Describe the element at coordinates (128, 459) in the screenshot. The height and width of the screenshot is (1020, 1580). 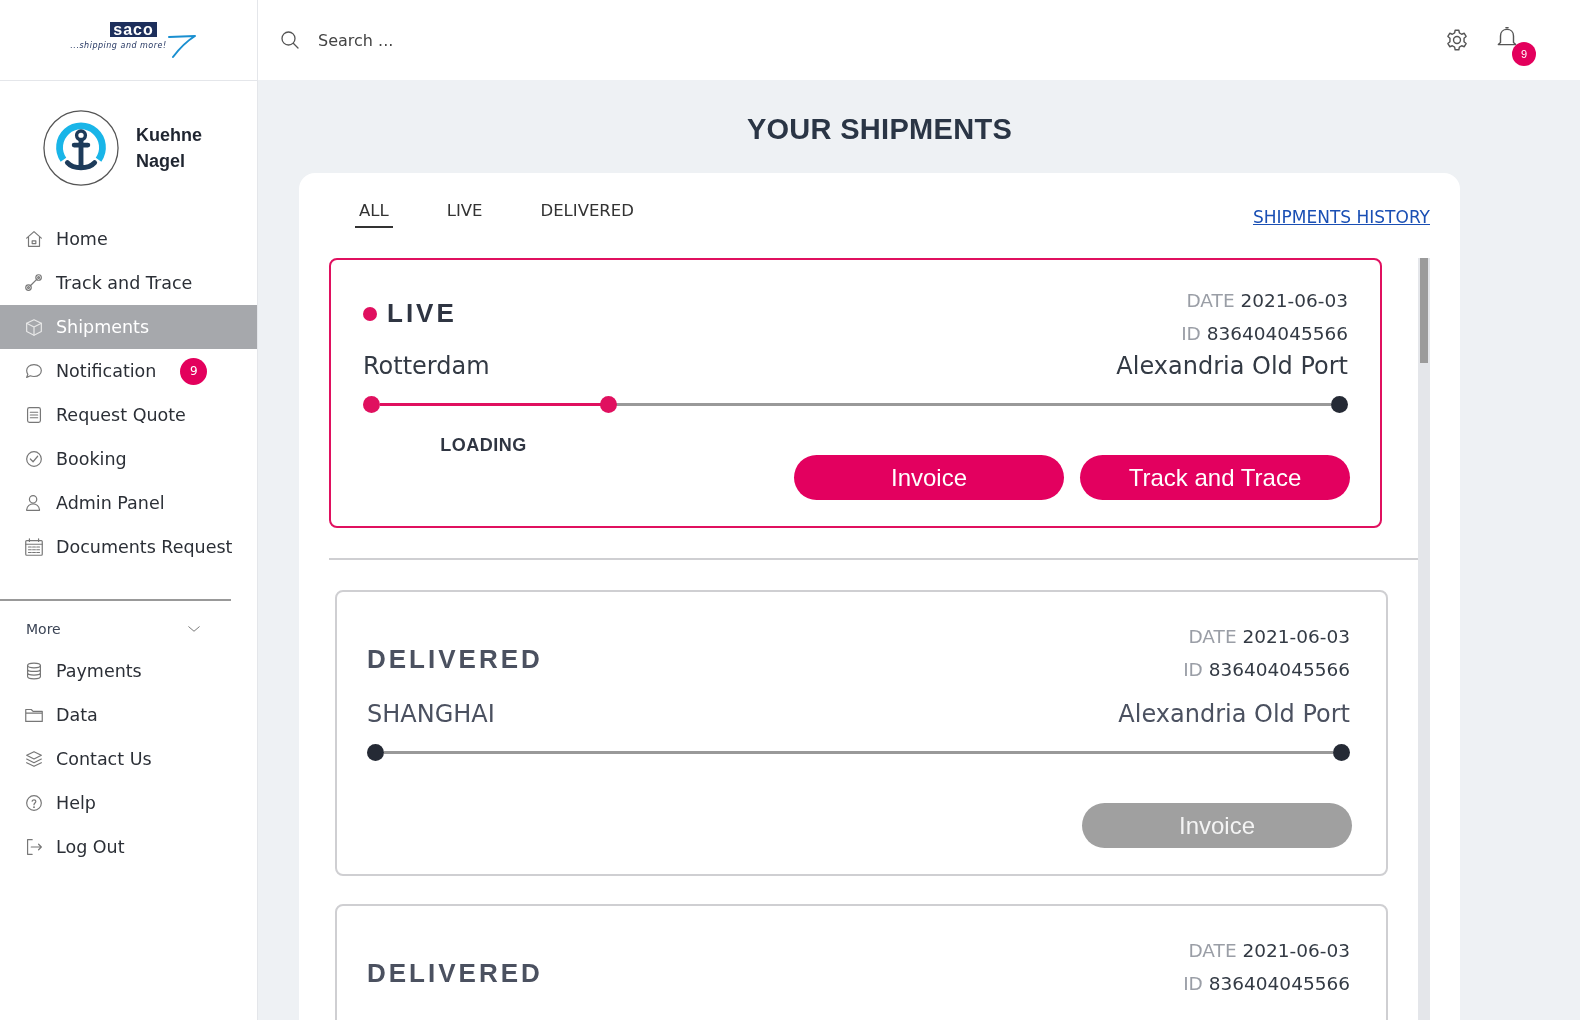
I see `sidebar-item: Booking` at that location.